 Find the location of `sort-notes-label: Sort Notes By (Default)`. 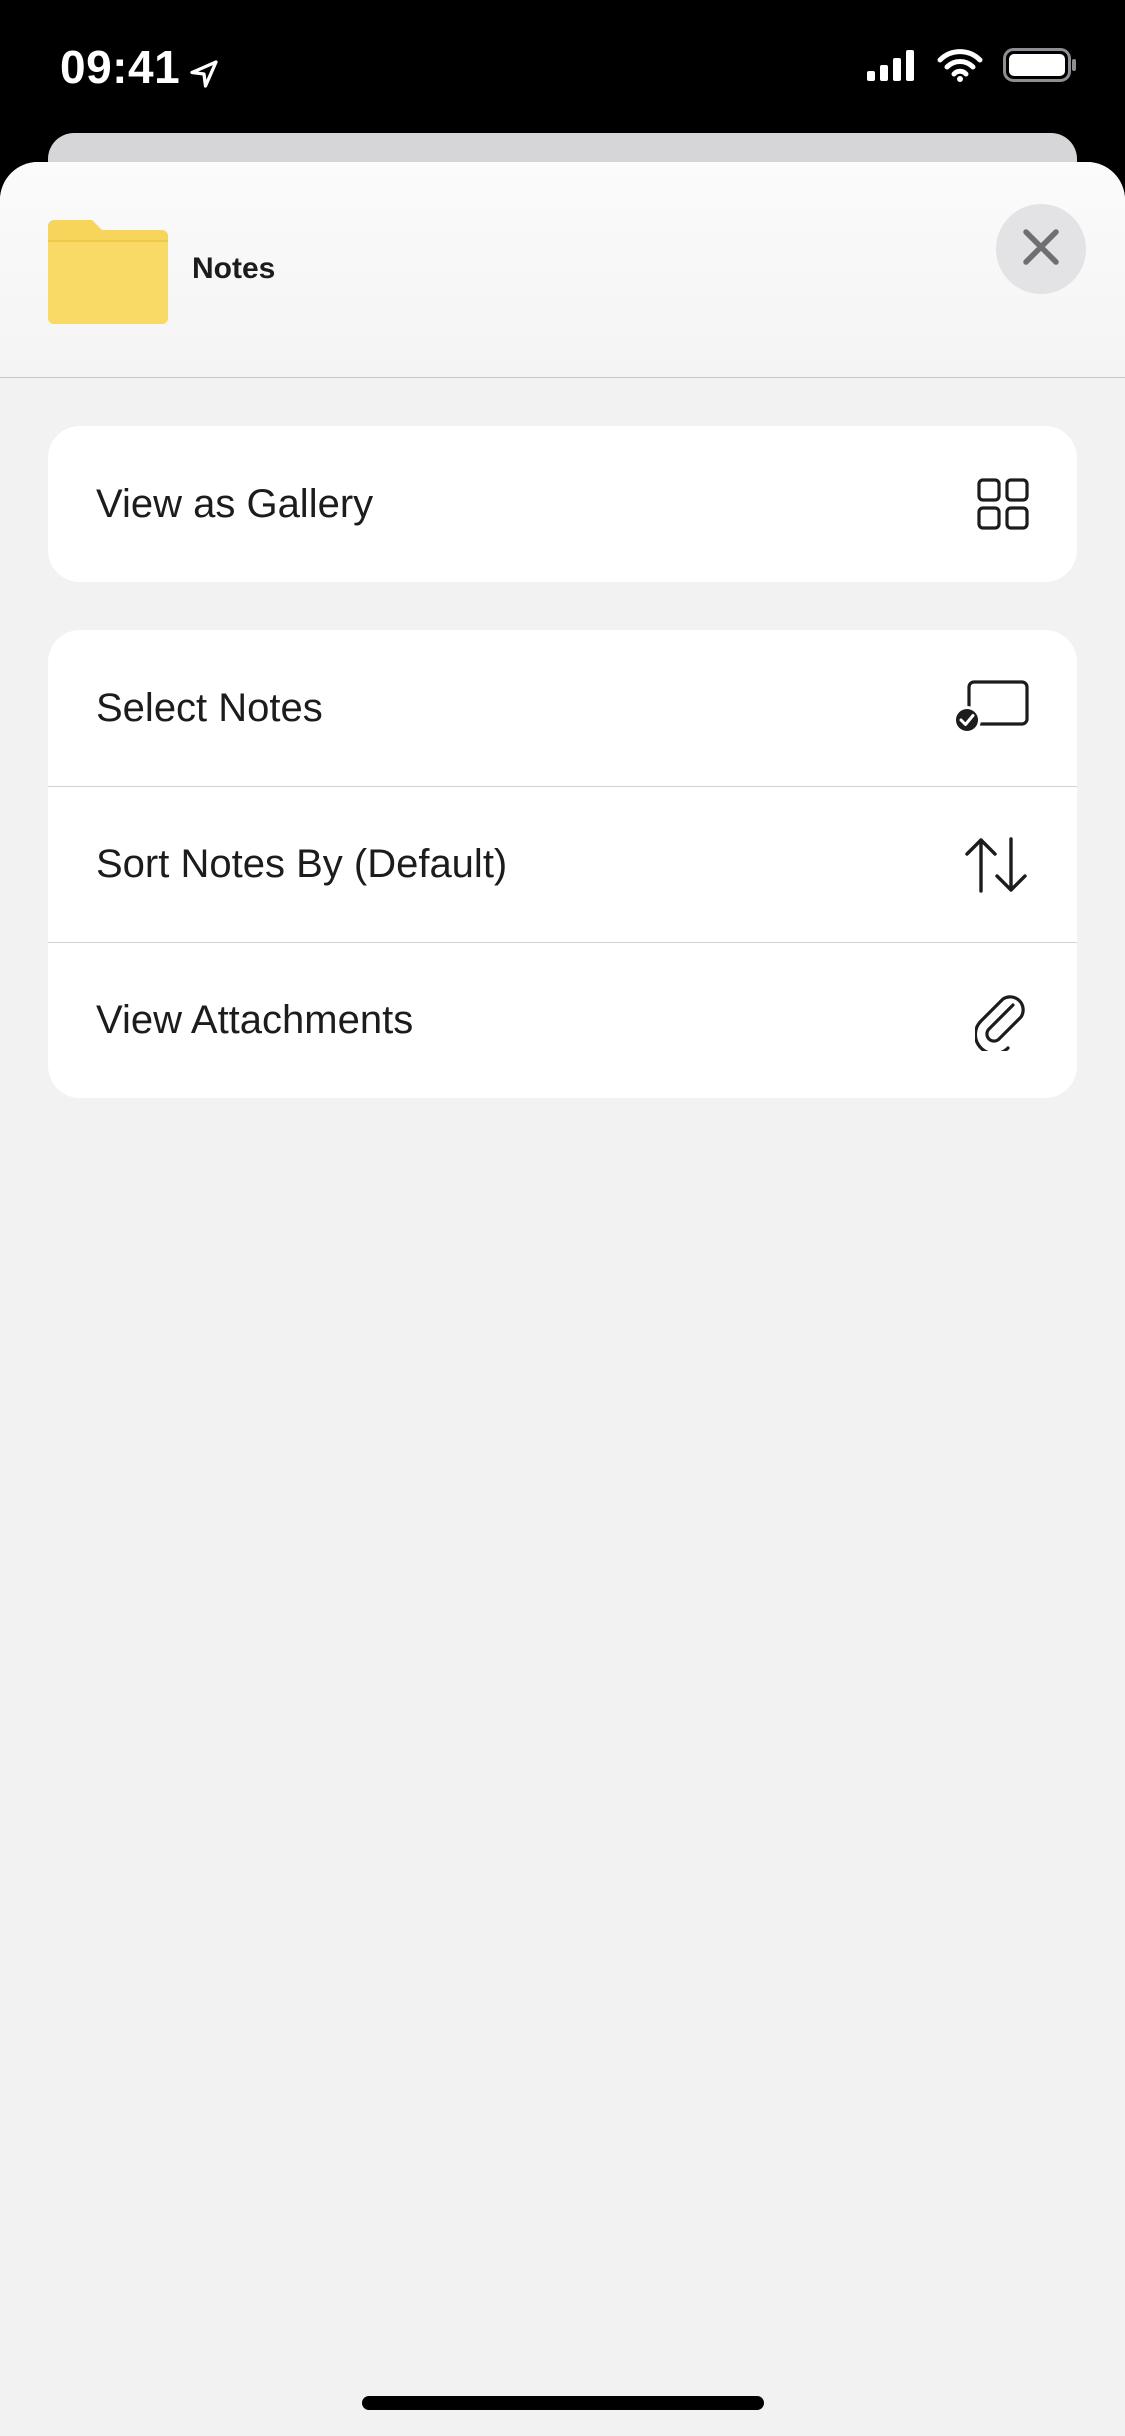

sort-notes-label: Sort Notes By (Default) is located at coordinates (302, 864).